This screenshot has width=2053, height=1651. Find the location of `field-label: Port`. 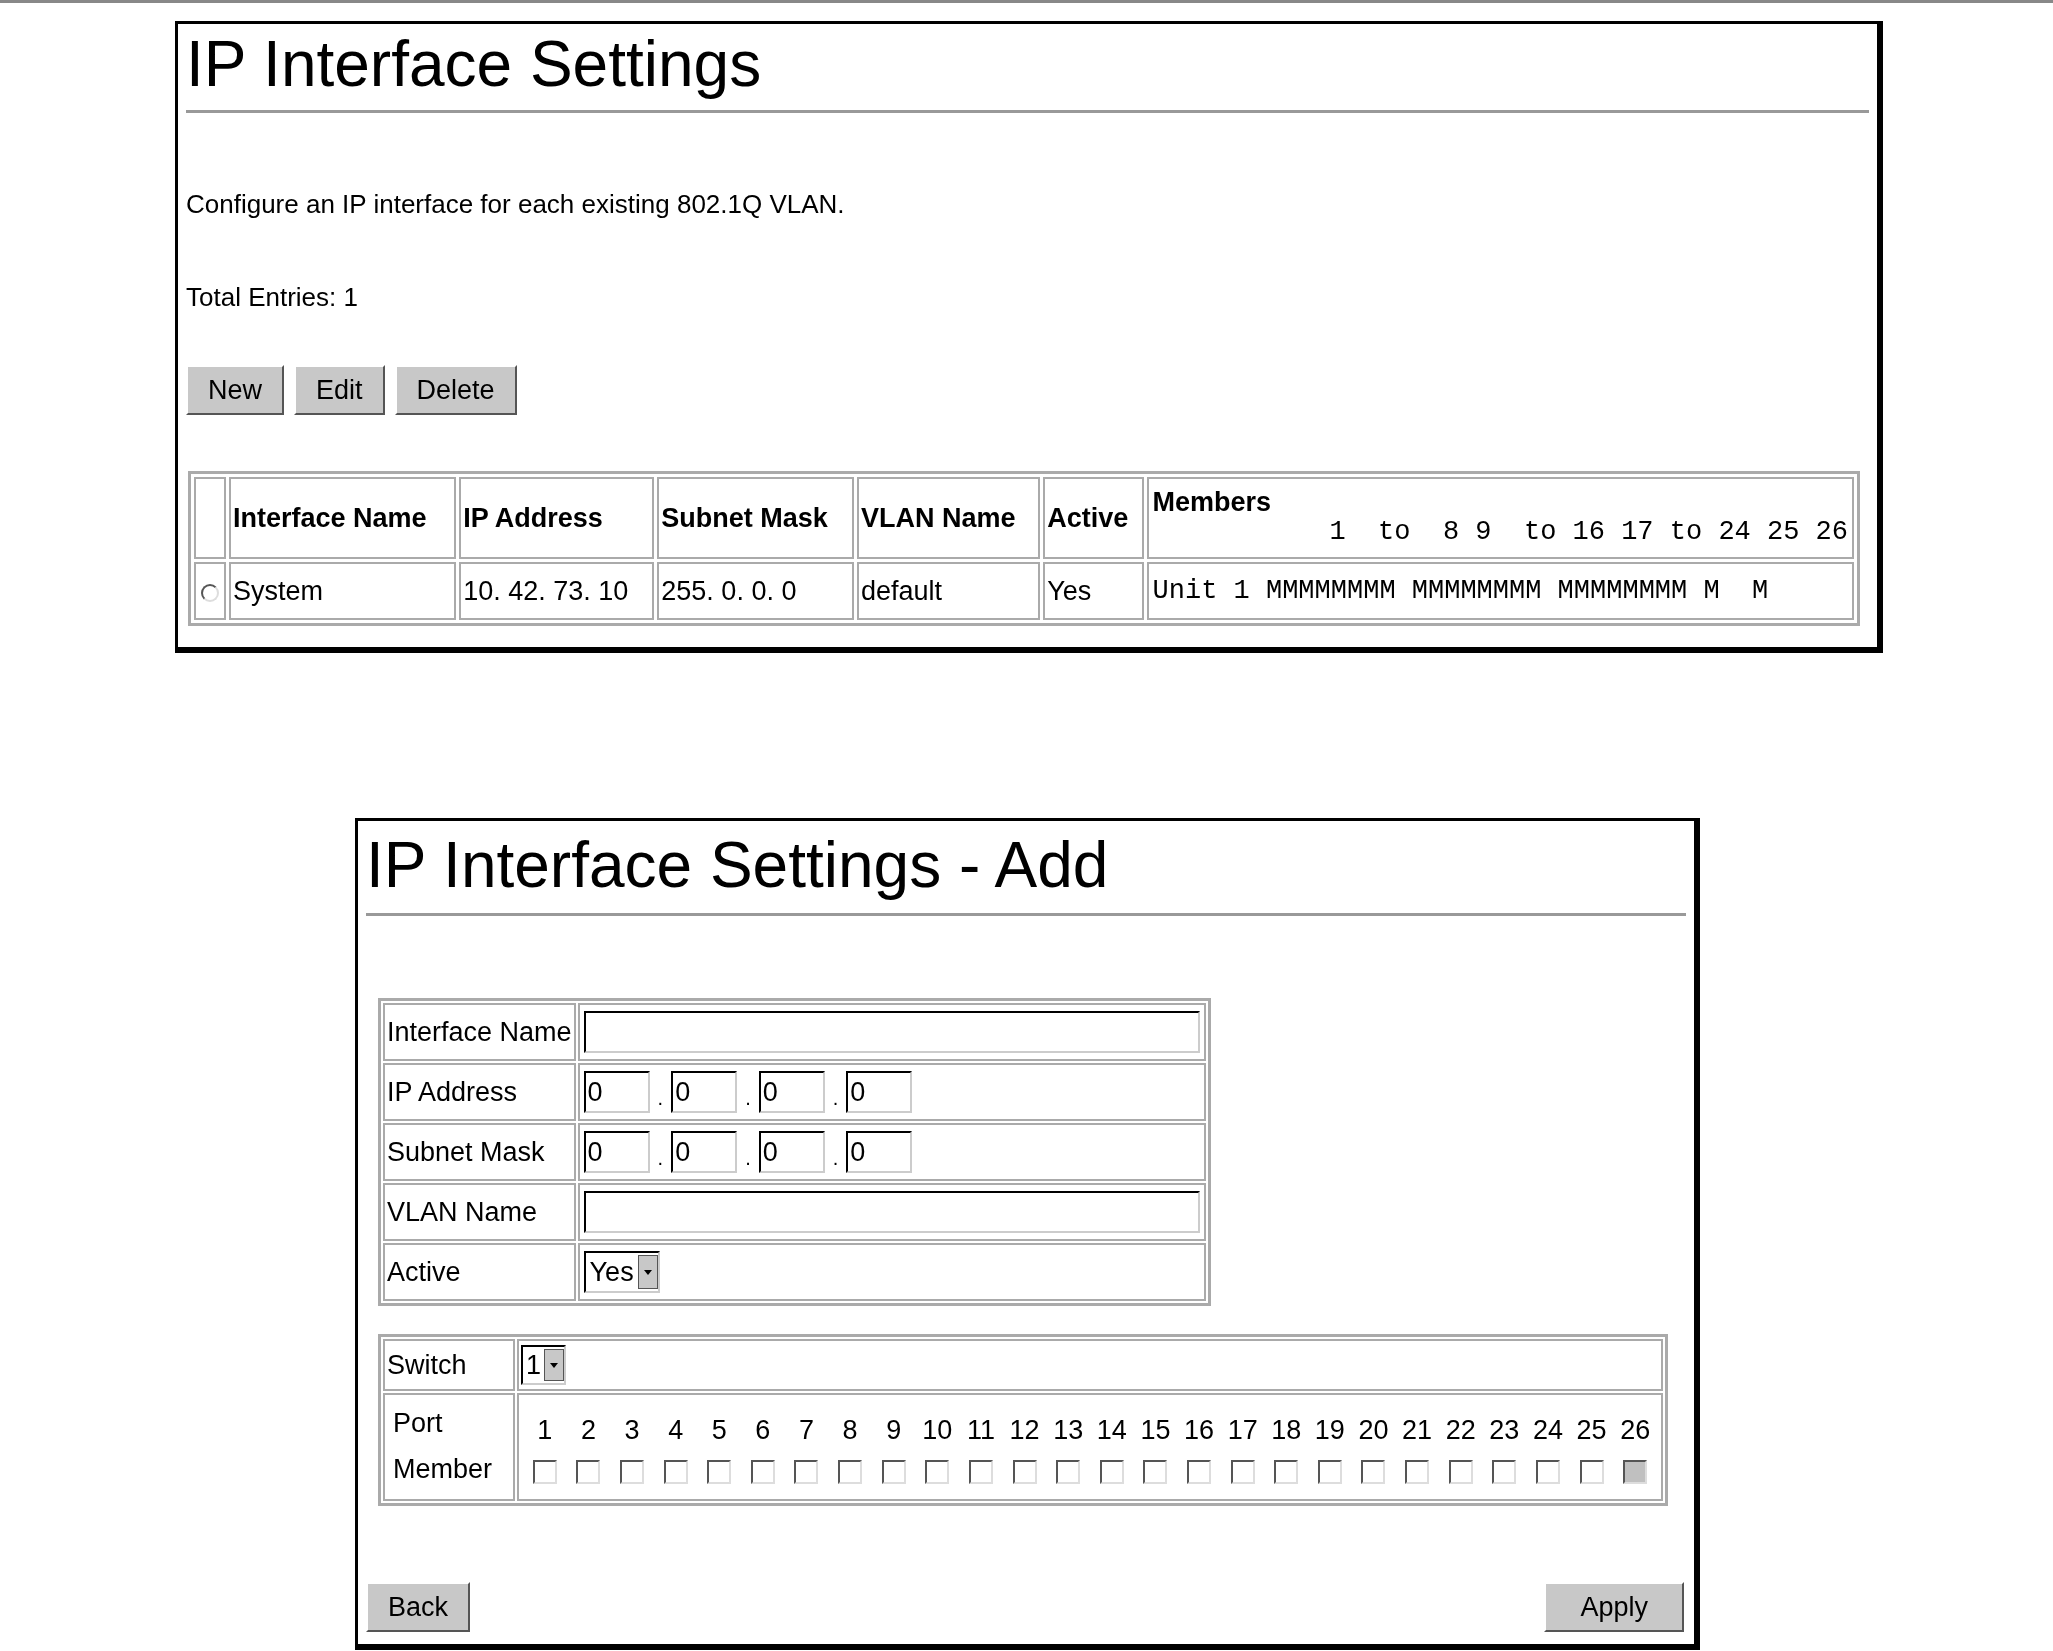

field-label: Port is located at coordinates (418, 1423).